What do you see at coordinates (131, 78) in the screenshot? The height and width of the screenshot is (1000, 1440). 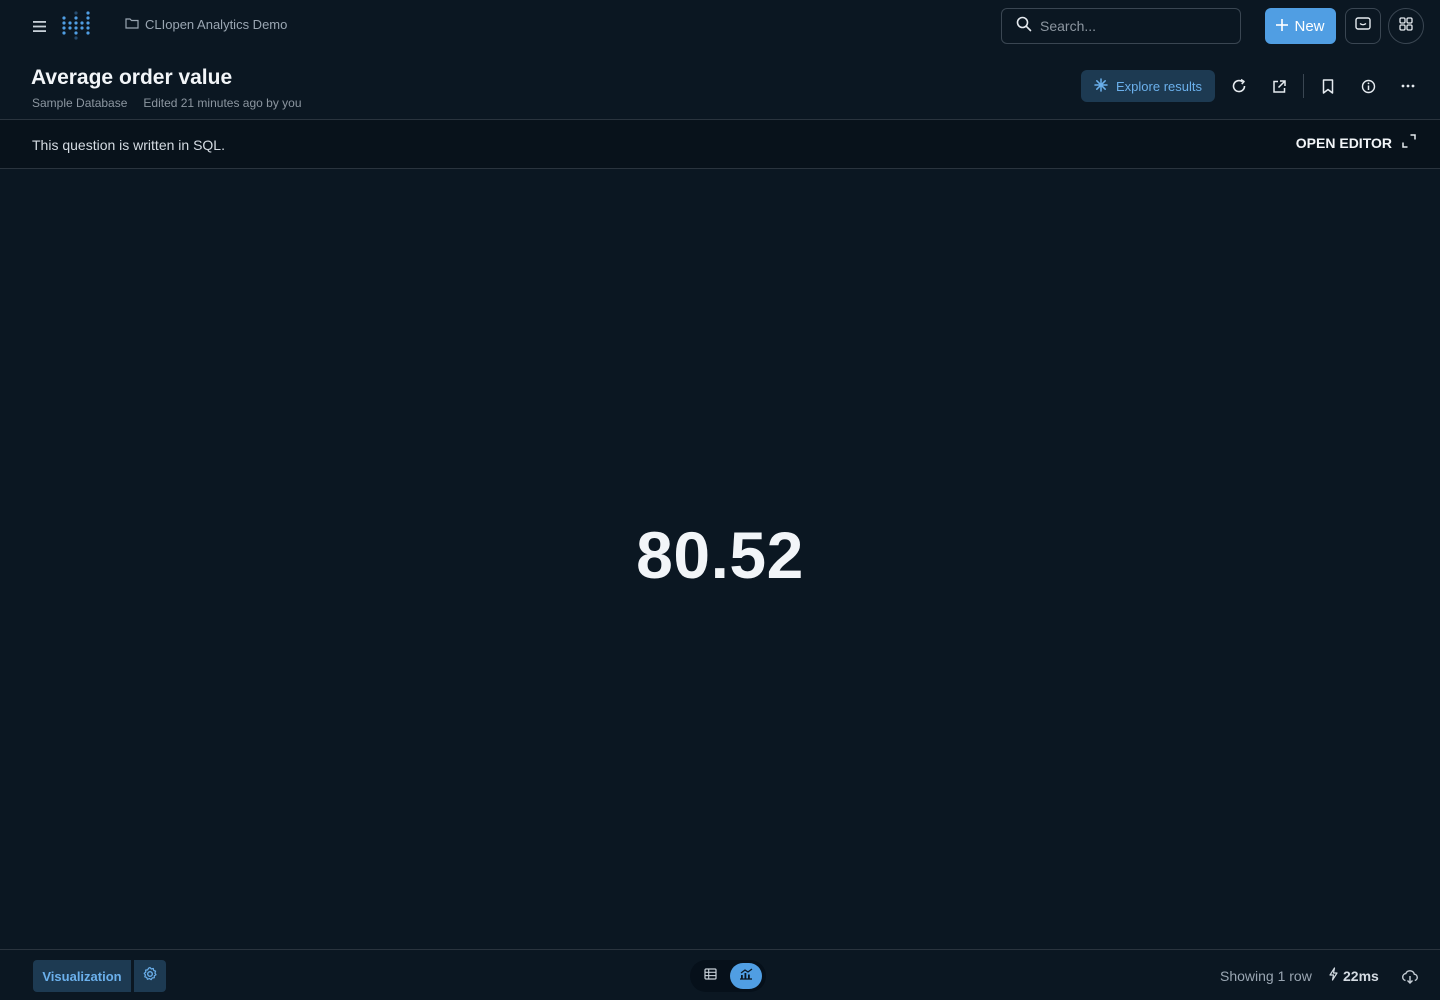 I see `page-title: Average order value` at bounding box center [131, 78].